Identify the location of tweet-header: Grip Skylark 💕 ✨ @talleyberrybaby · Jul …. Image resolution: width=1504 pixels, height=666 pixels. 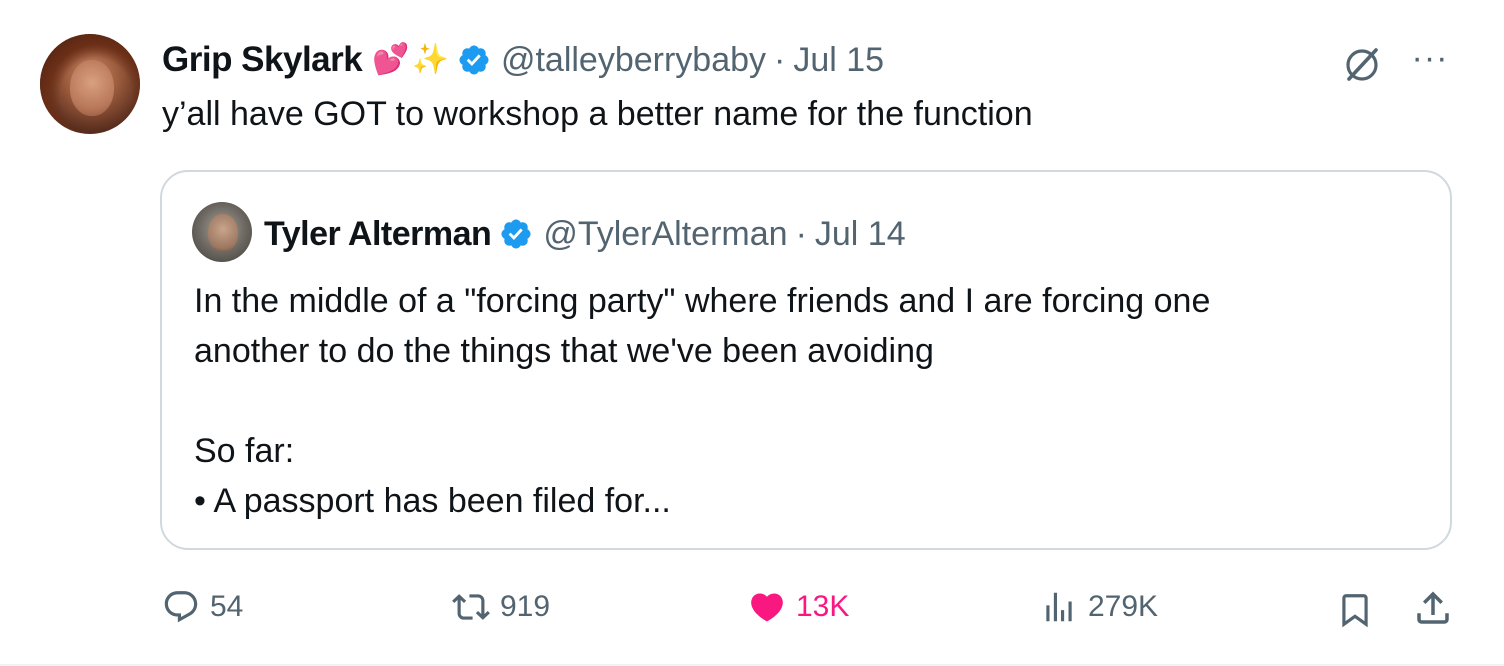
(523, 60).